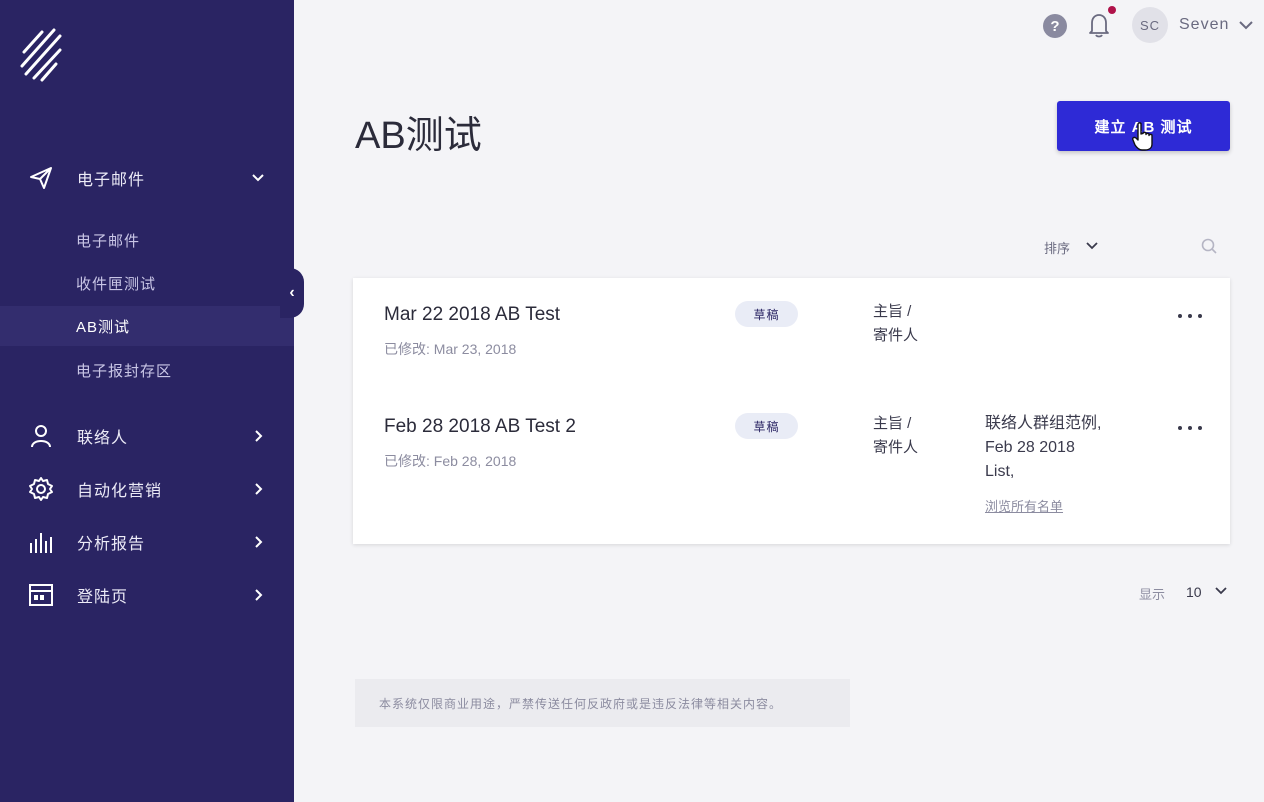  I want to click on nav-contacts-label: 联络人, so click(103, 438).